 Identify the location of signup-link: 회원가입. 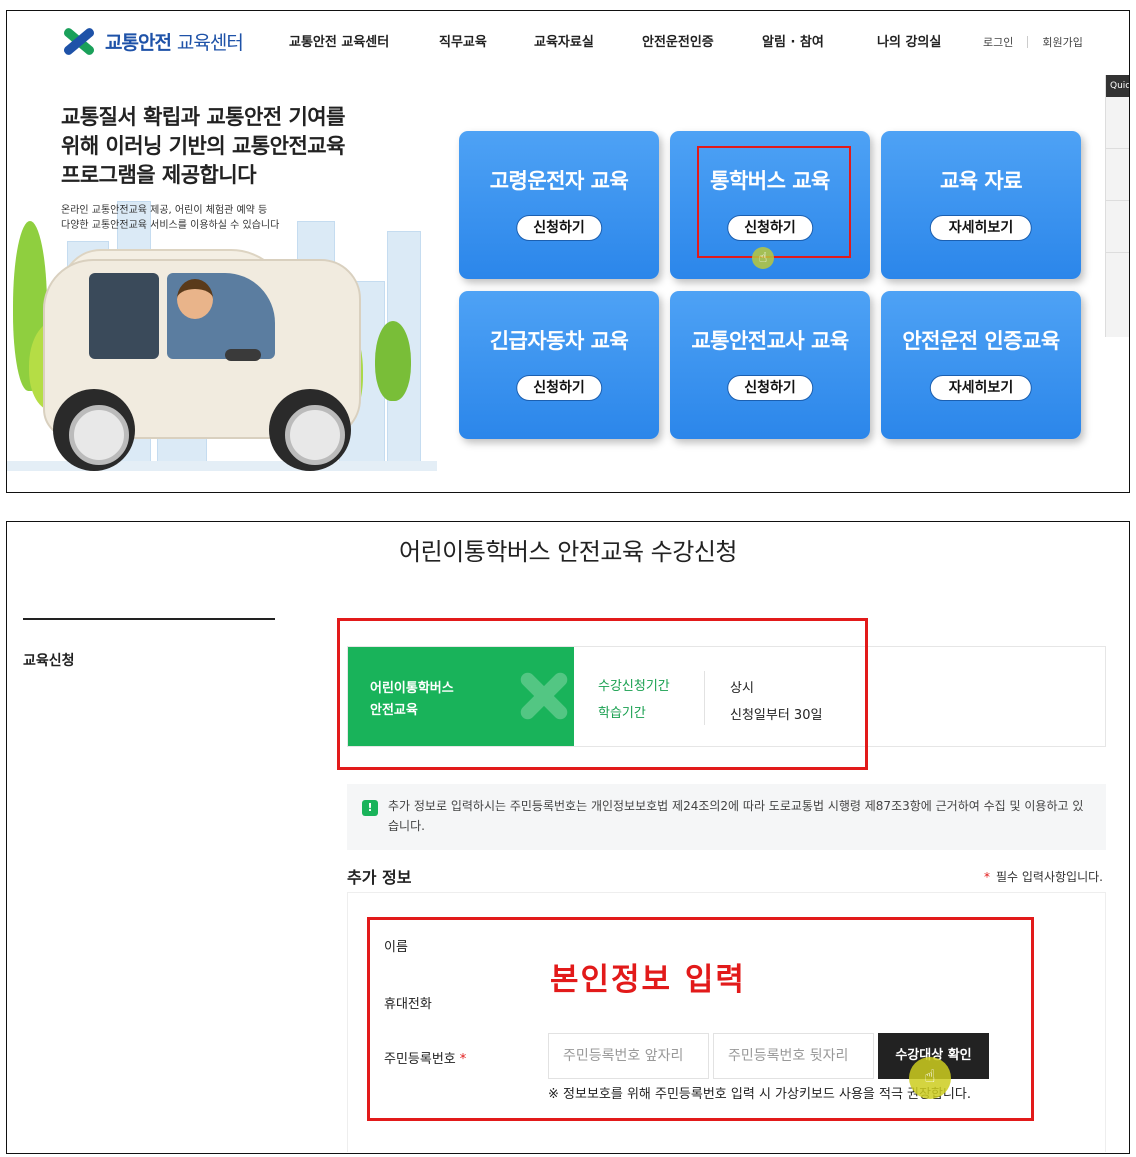
(1062, 42).